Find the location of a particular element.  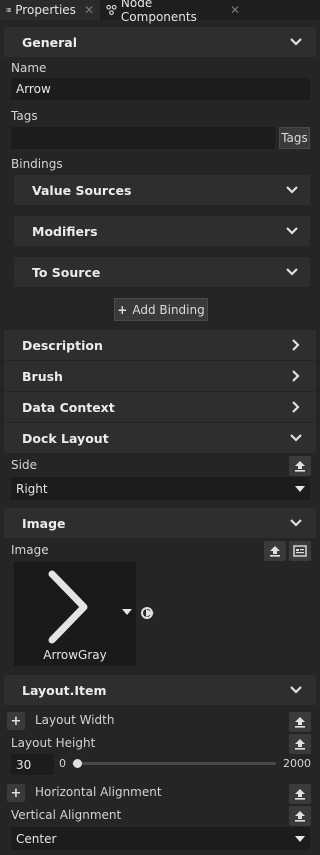

section-data-context-header: Data Context is located at coordinates (160, 407).